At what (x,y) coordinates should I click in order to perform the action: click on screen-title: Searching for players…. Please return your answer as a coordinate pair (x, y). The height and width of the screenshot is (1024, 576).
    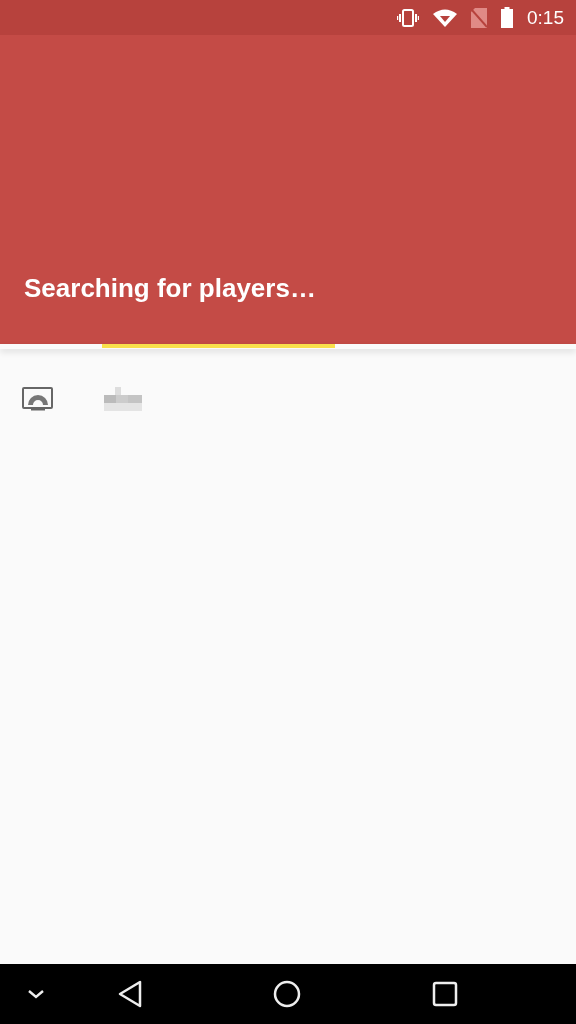
    Looking at the image, I should click on (170, 288).